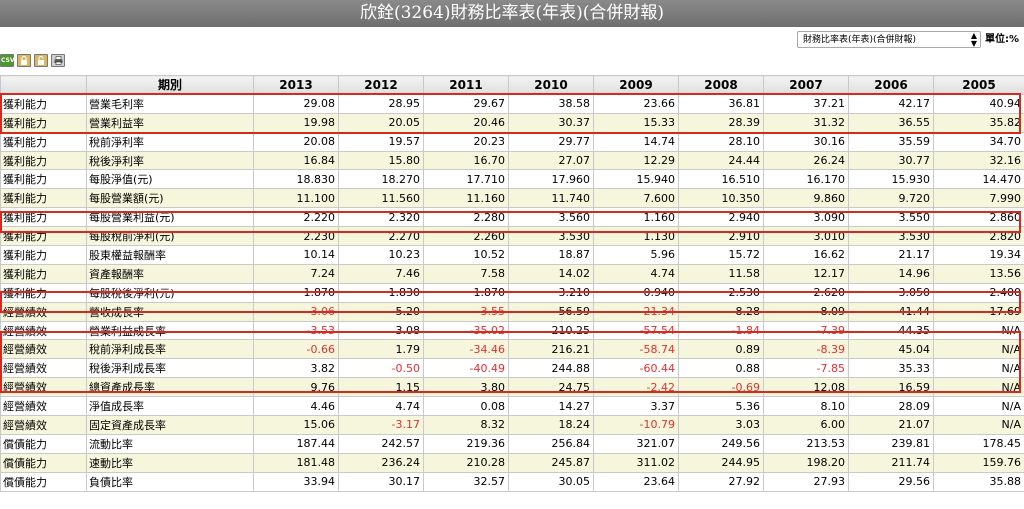 The image size is (1024, 509). What do you see at coordinates (891, 349) in the screenshot?
I see `value-cell: 45.04` at bounding box center [891, 349].